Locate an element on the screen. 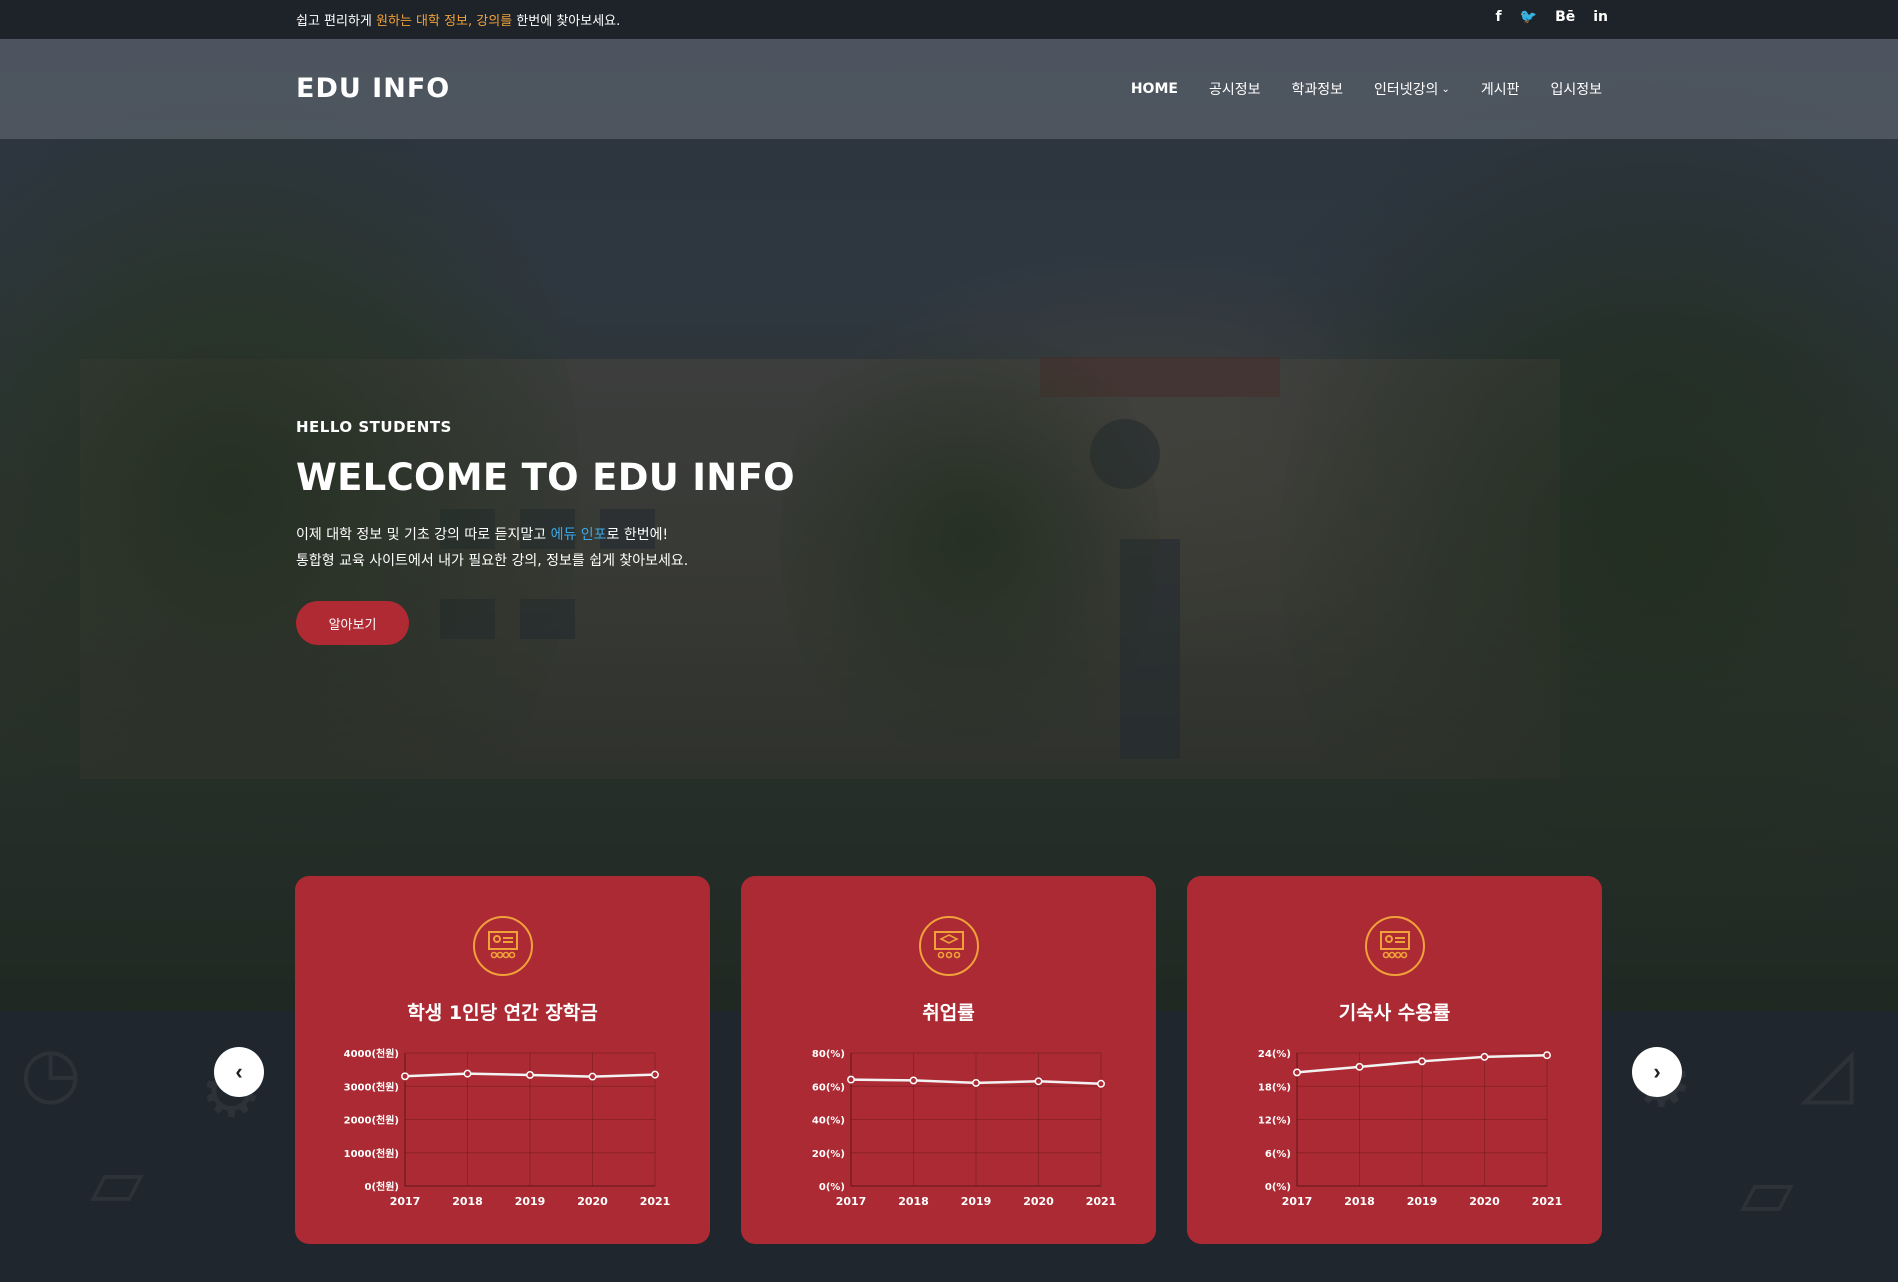 The image size is (1898, 1282). site-header: EDU INFO HOME 공시정보 학과정보 인터넷강의 ⌄ 게시판 입시정보 is located at coordinates (949, 89).